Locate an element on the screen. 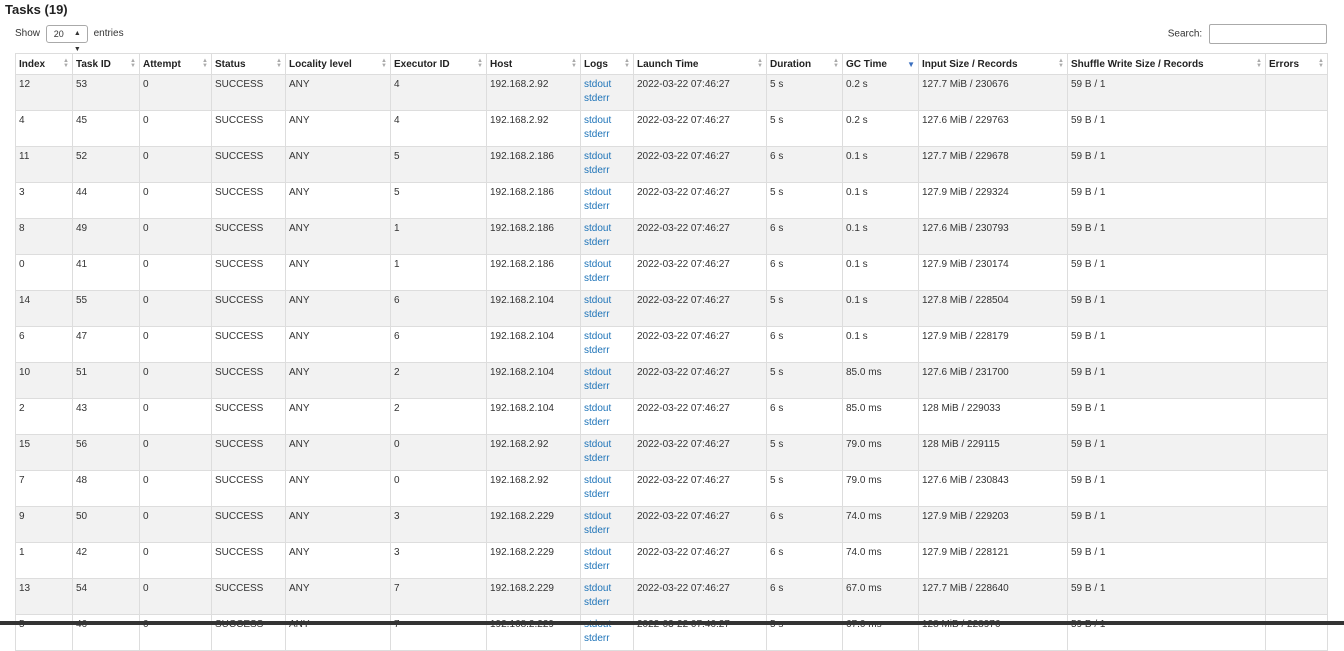  cell-index: 12 is located at coordinates (44, 92).